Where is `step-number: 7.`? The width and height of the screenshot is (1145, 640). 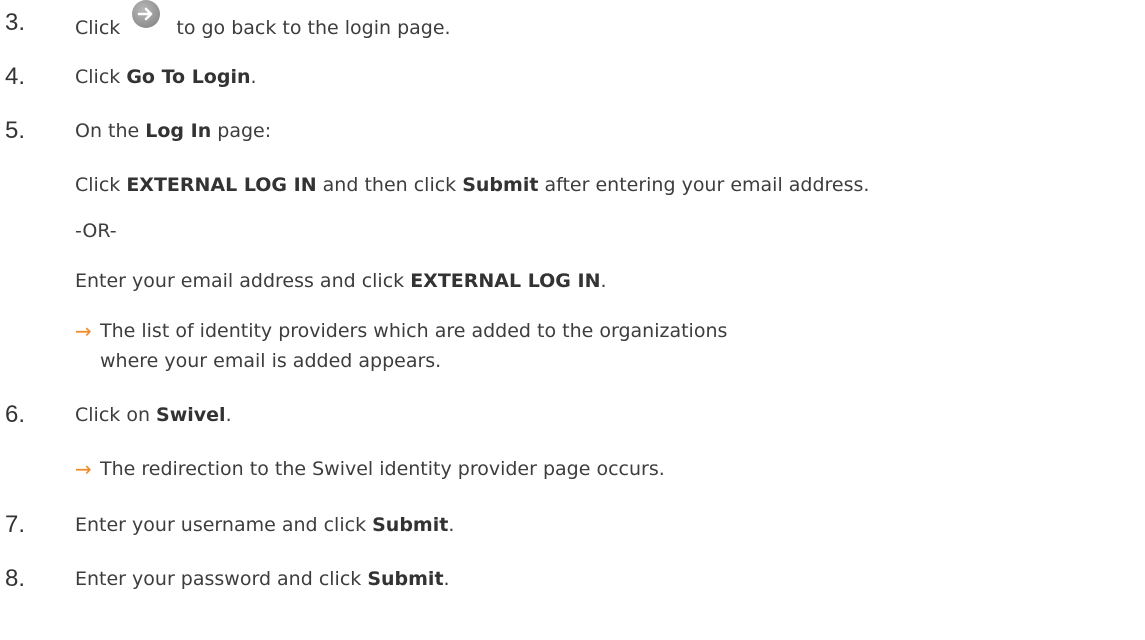 step-number: 7. is located at coordinates (15, 524).